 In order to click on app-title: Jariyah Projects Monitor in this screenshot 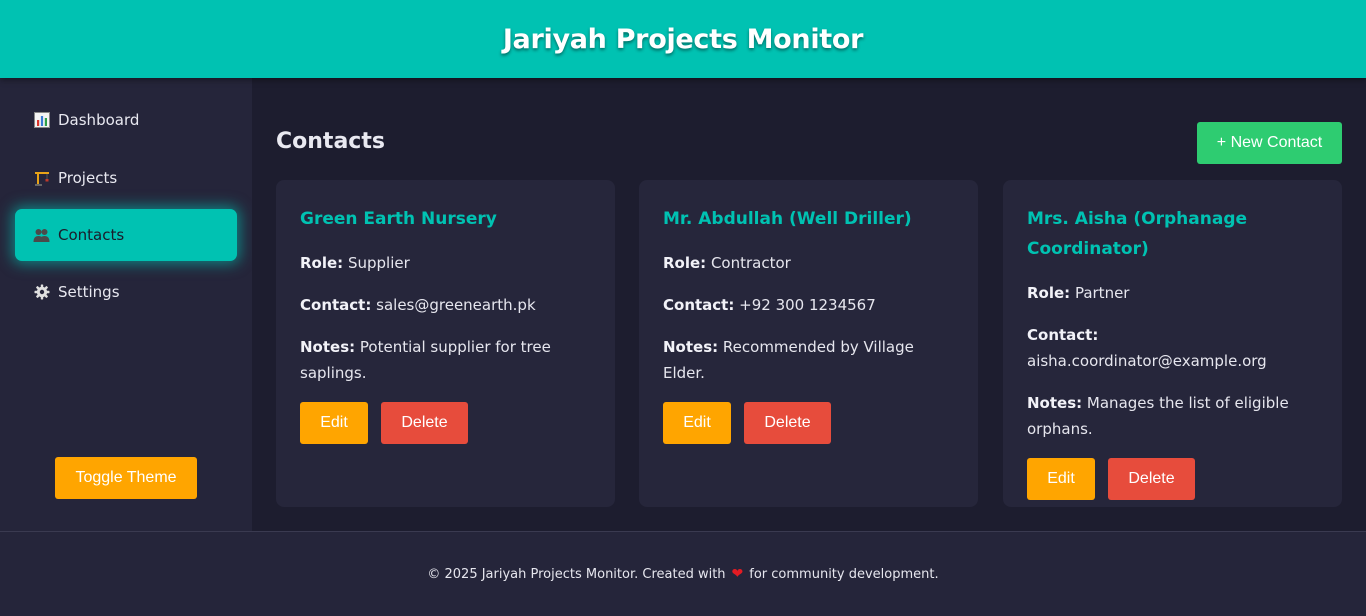, I will do `click(683, 39)`.